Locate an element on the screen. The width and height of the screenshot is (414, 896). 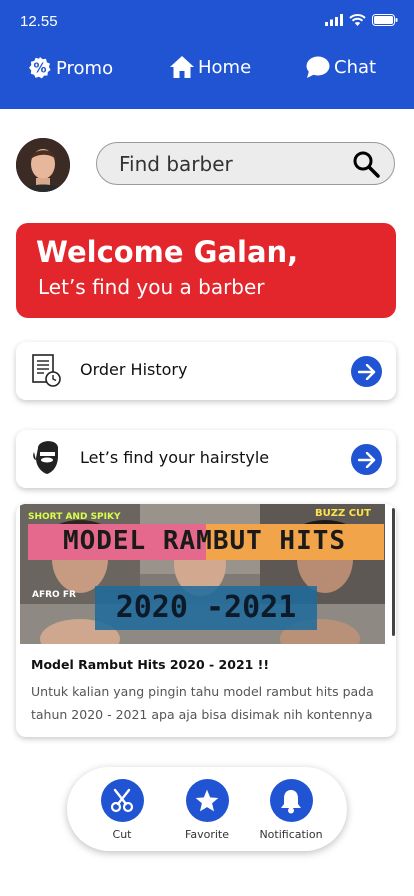
order-history-arrow-button is located at coordinates (366, 371).